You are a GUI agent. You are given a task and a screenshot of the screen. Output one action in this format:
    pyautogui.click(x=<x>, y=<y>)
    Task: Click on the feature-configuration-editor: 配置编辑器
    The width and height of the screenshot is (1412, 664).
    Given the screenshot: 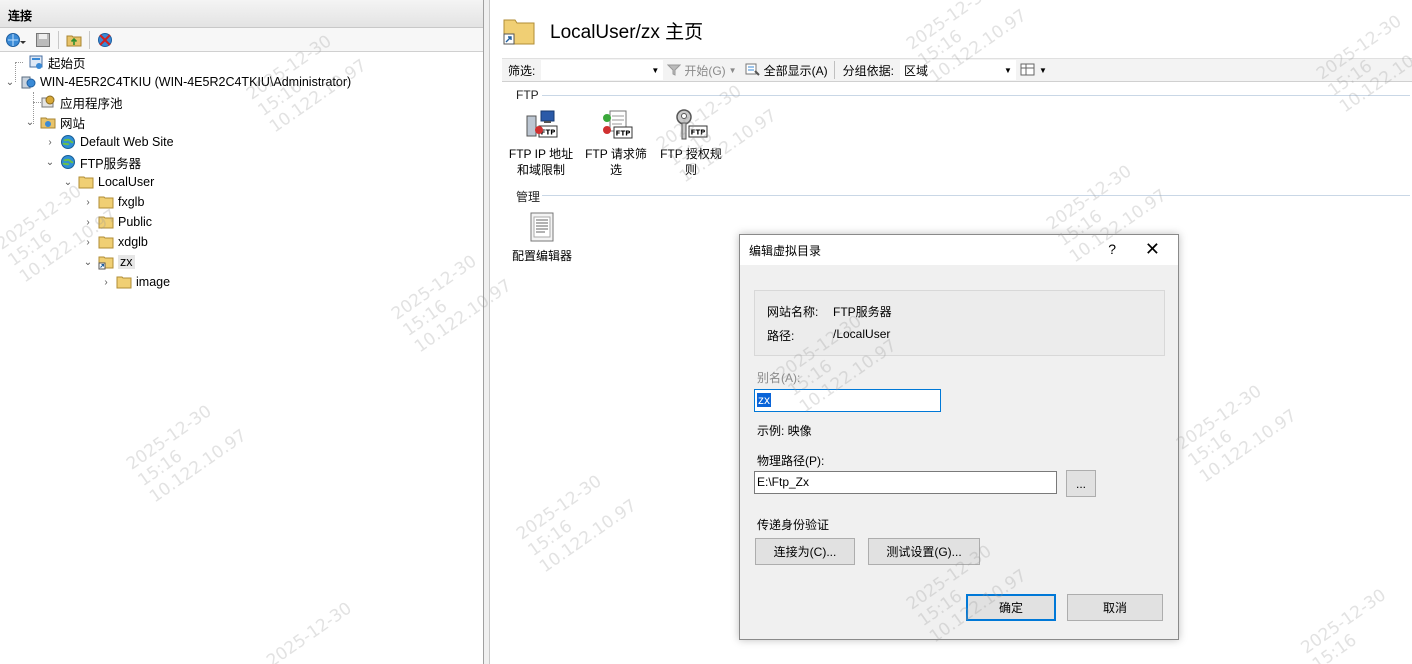 What is the action you would take?
    pyautogui.click(x=542, y=237)
    